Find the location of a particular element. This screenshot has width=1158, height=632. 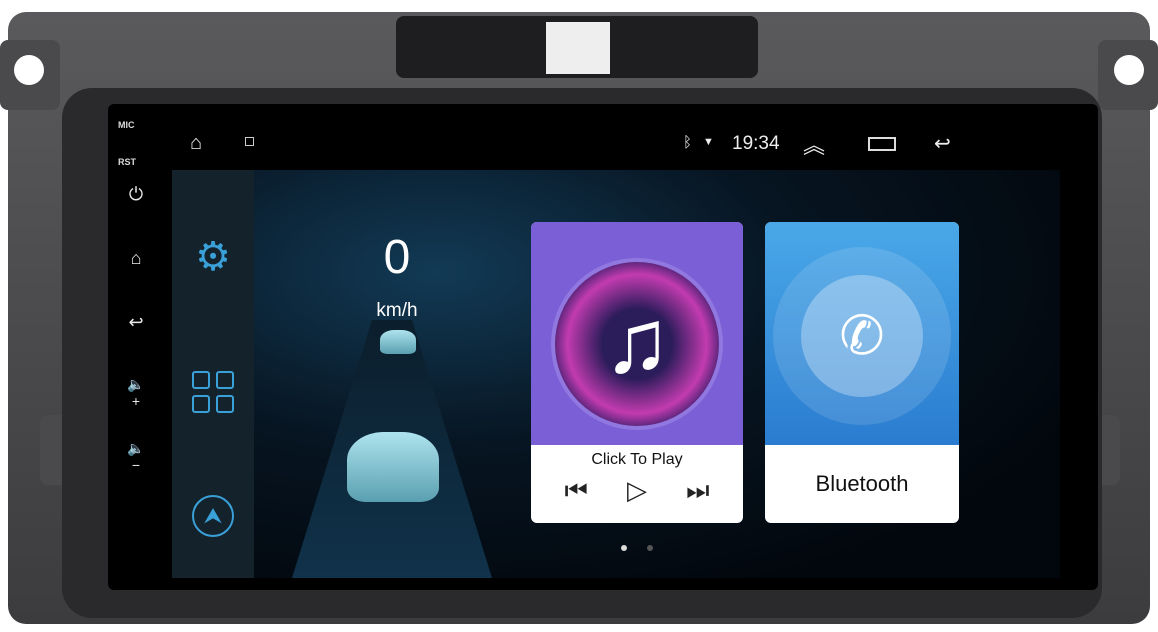

power-icon: ⏻ is located at coordinates (136, 194).